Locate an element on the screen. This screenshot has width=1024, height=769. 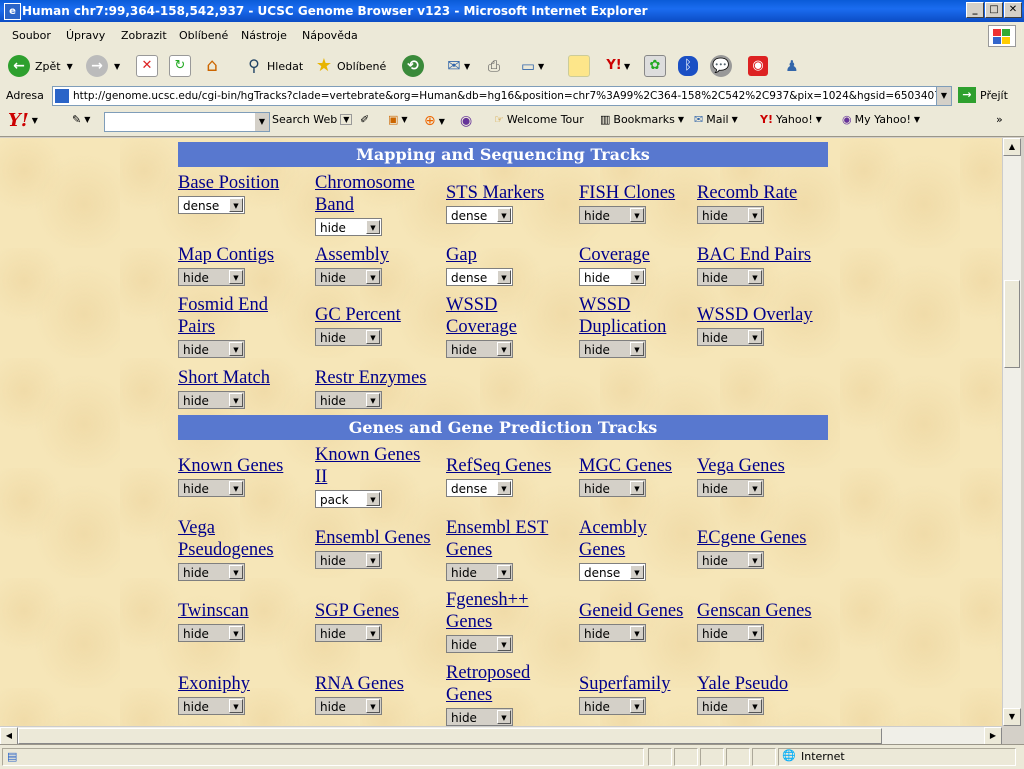
toolbar-overflow-button: » is located at coordinates (999, 119).